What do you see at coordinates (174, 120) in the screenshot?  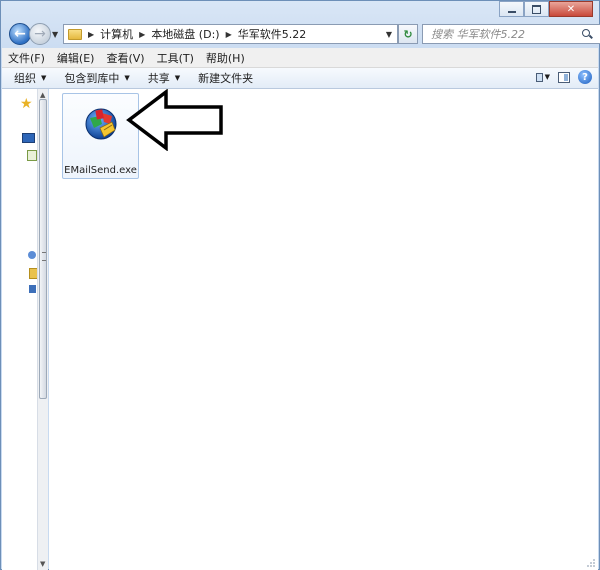 I see `arrow-pointing-left-icon` at bounding box center [174, 120].